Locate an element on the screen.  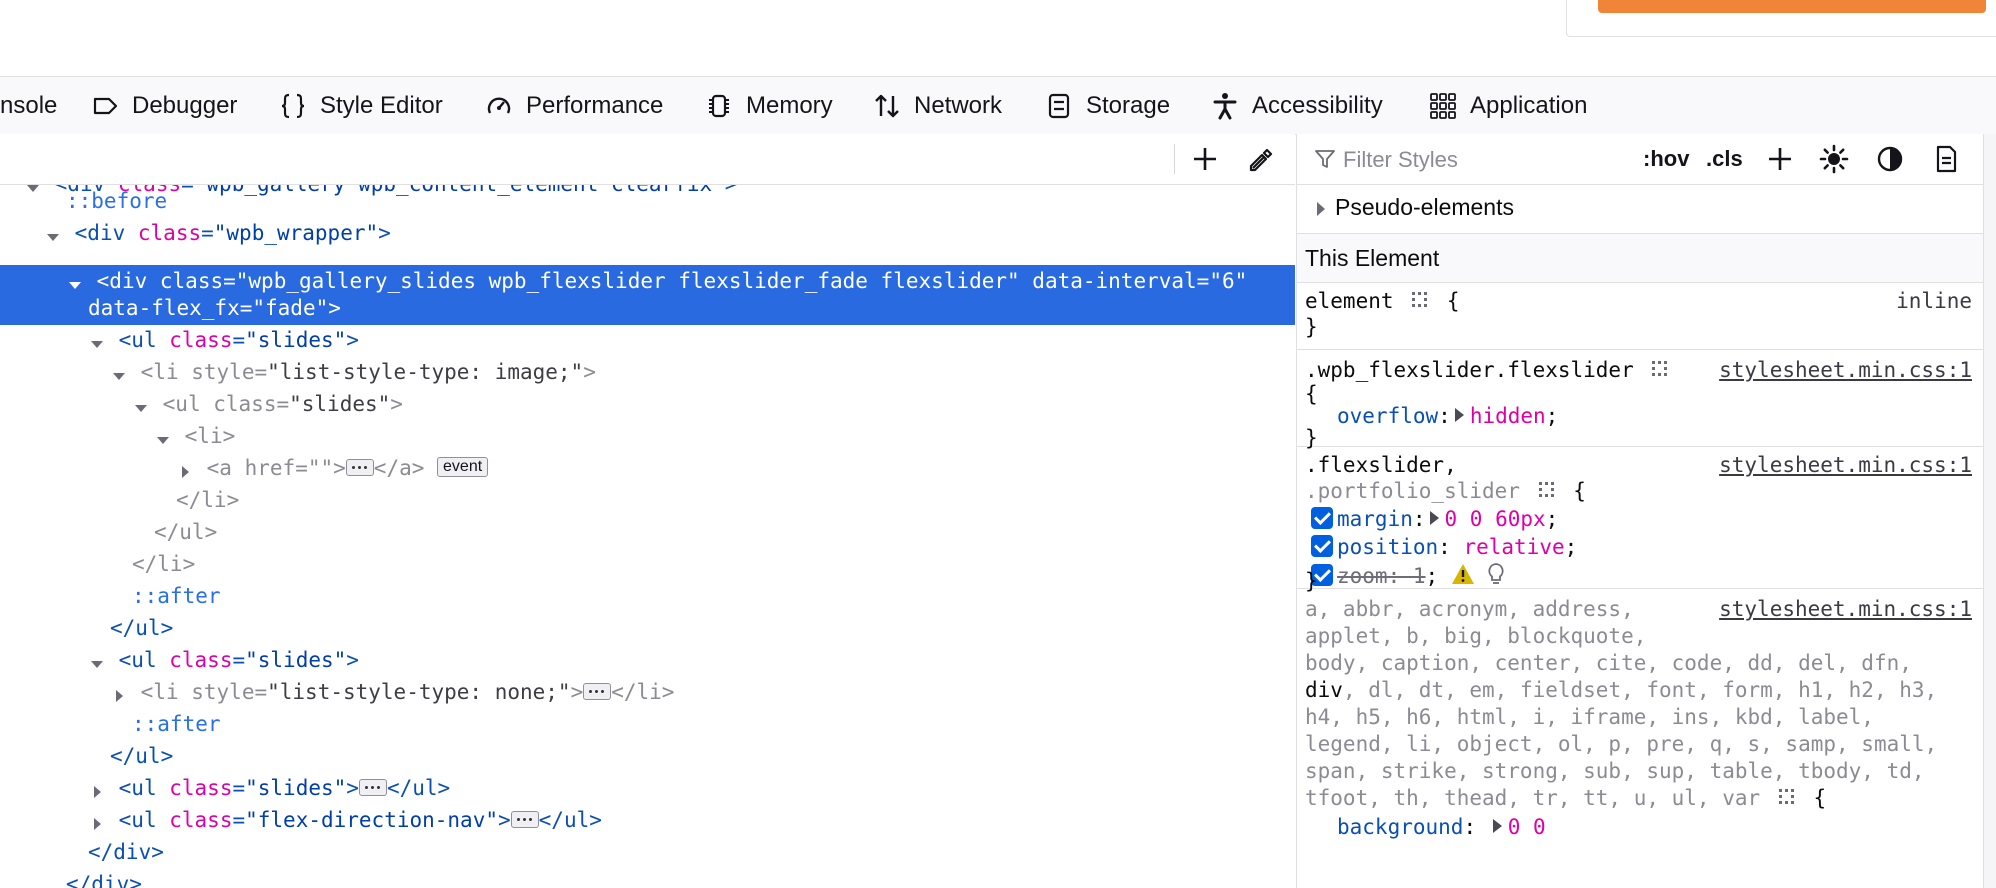
rule-element-inline: element { inline } is located at coordinates (1640, 316).